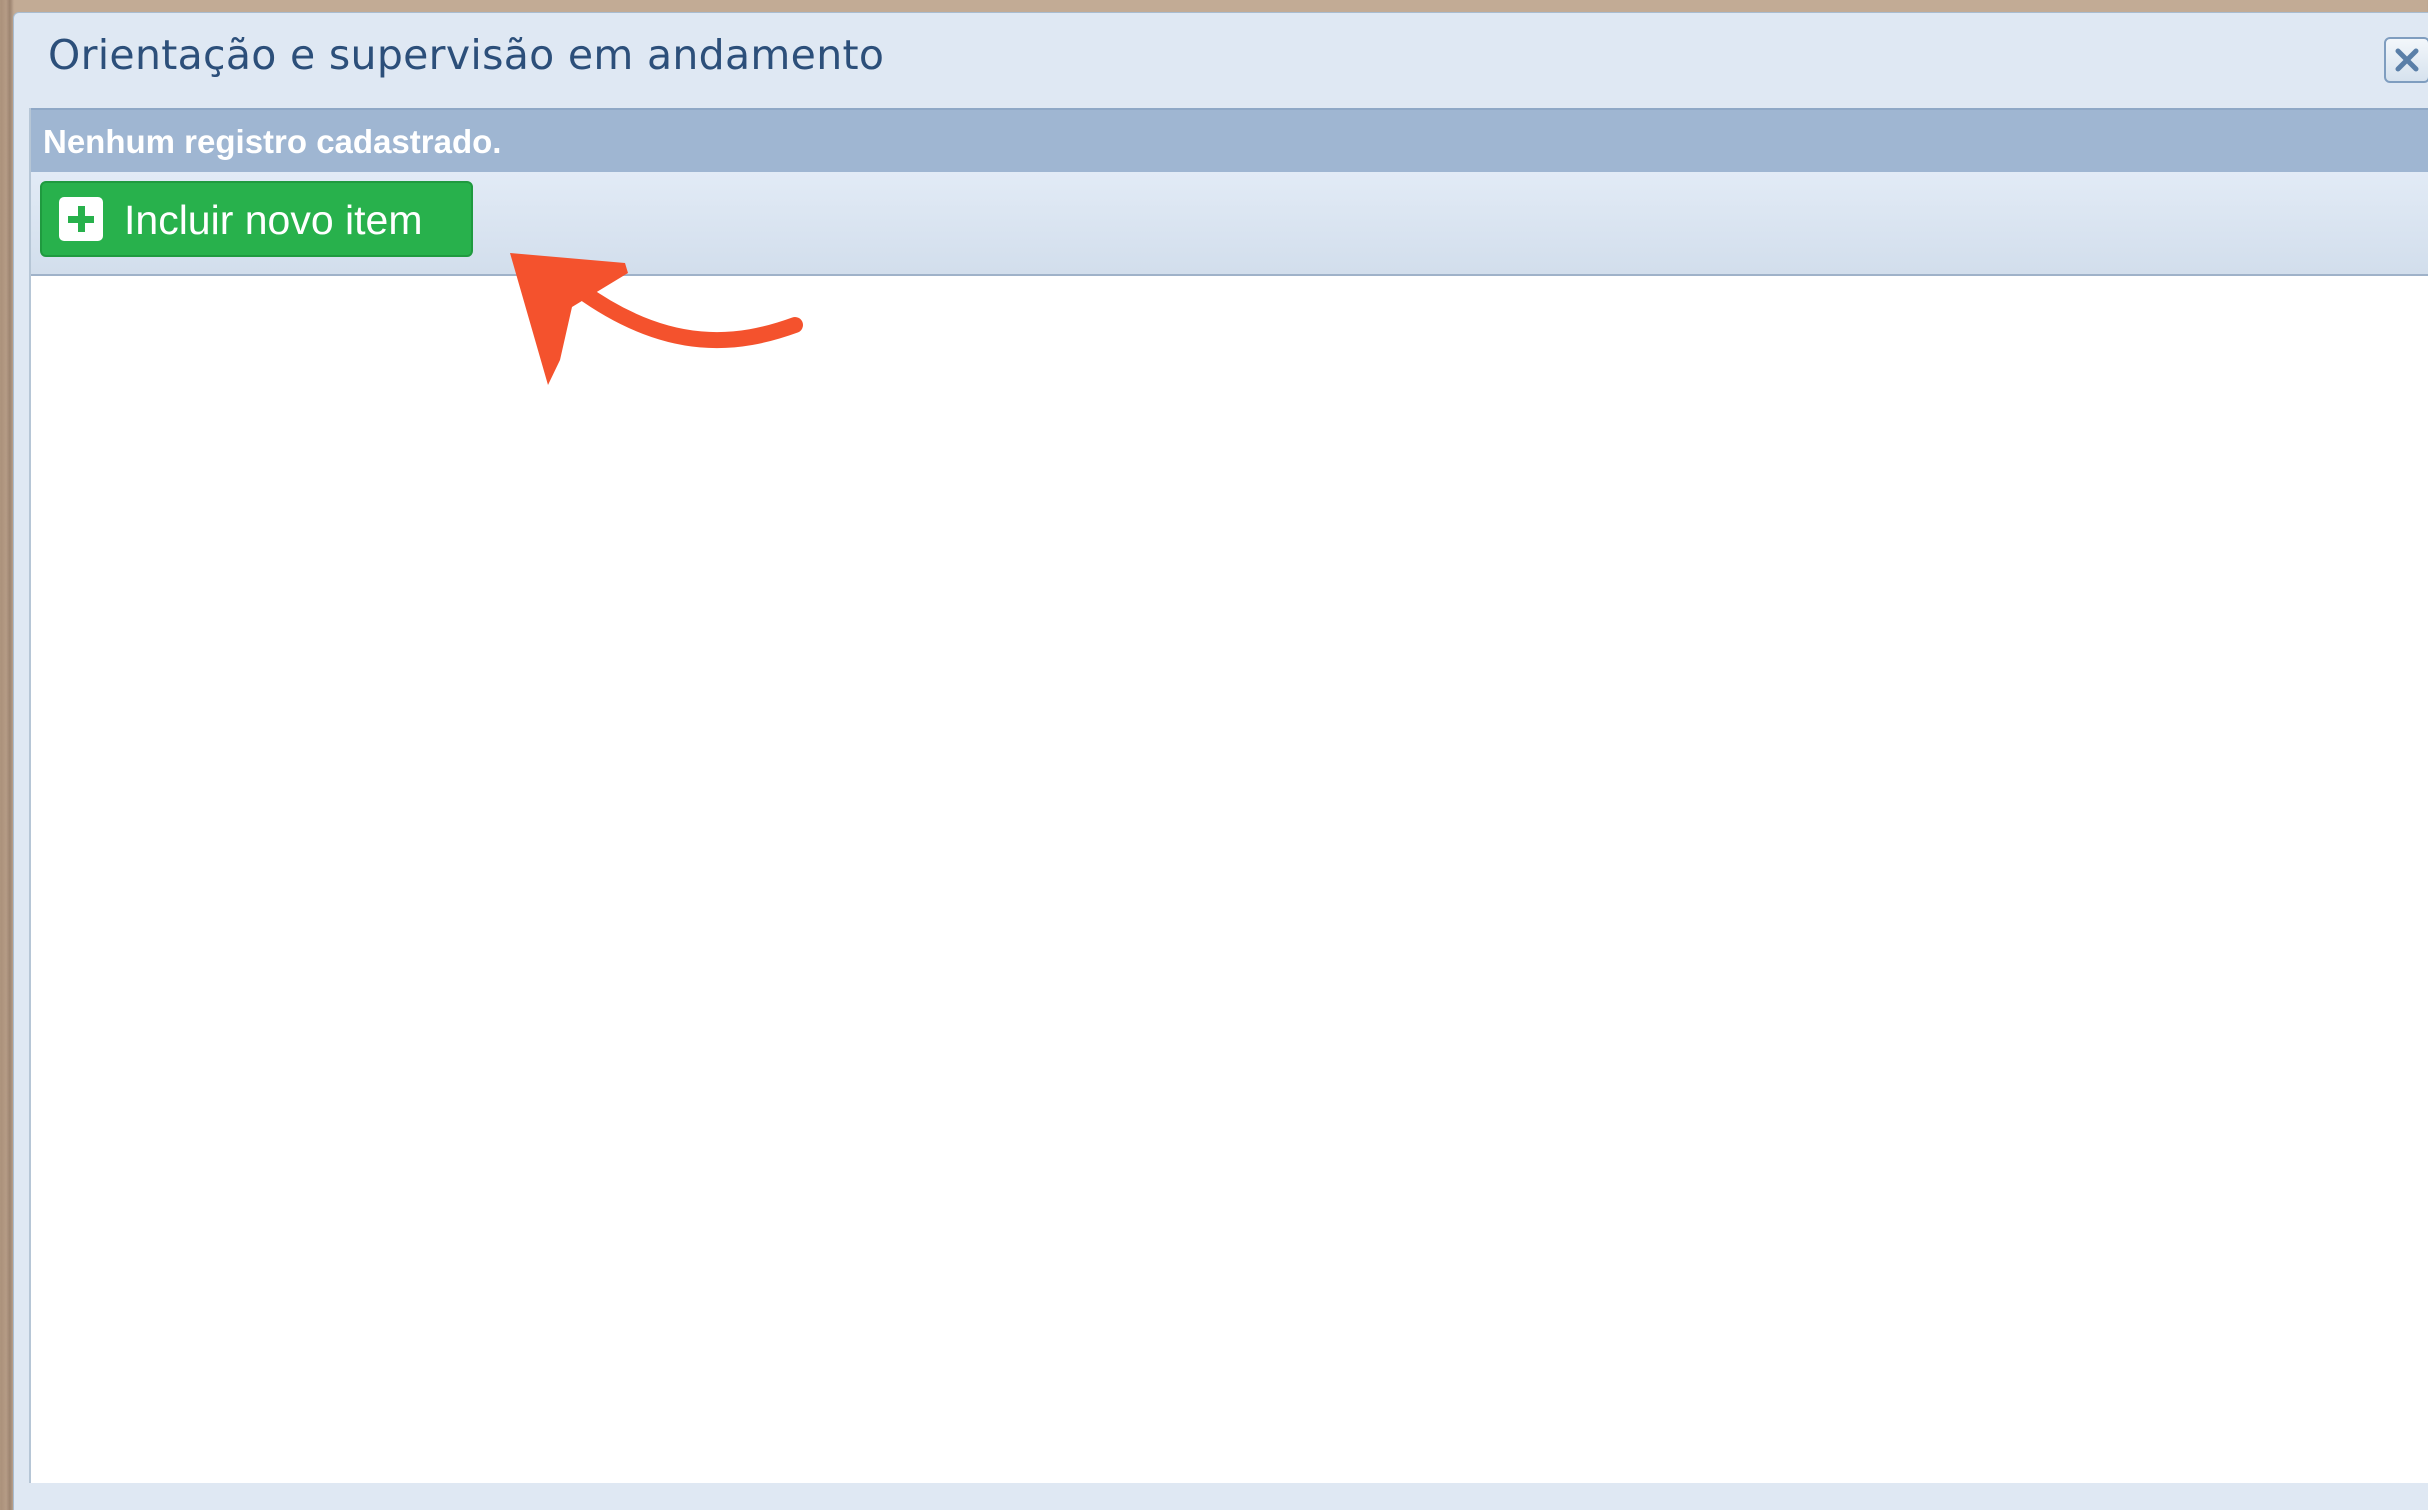 This screenshot has width=2428, height=1510. Describe the element at coordinates (1221, 1496) in the screenshot. I see `dialog-footer` at that location.